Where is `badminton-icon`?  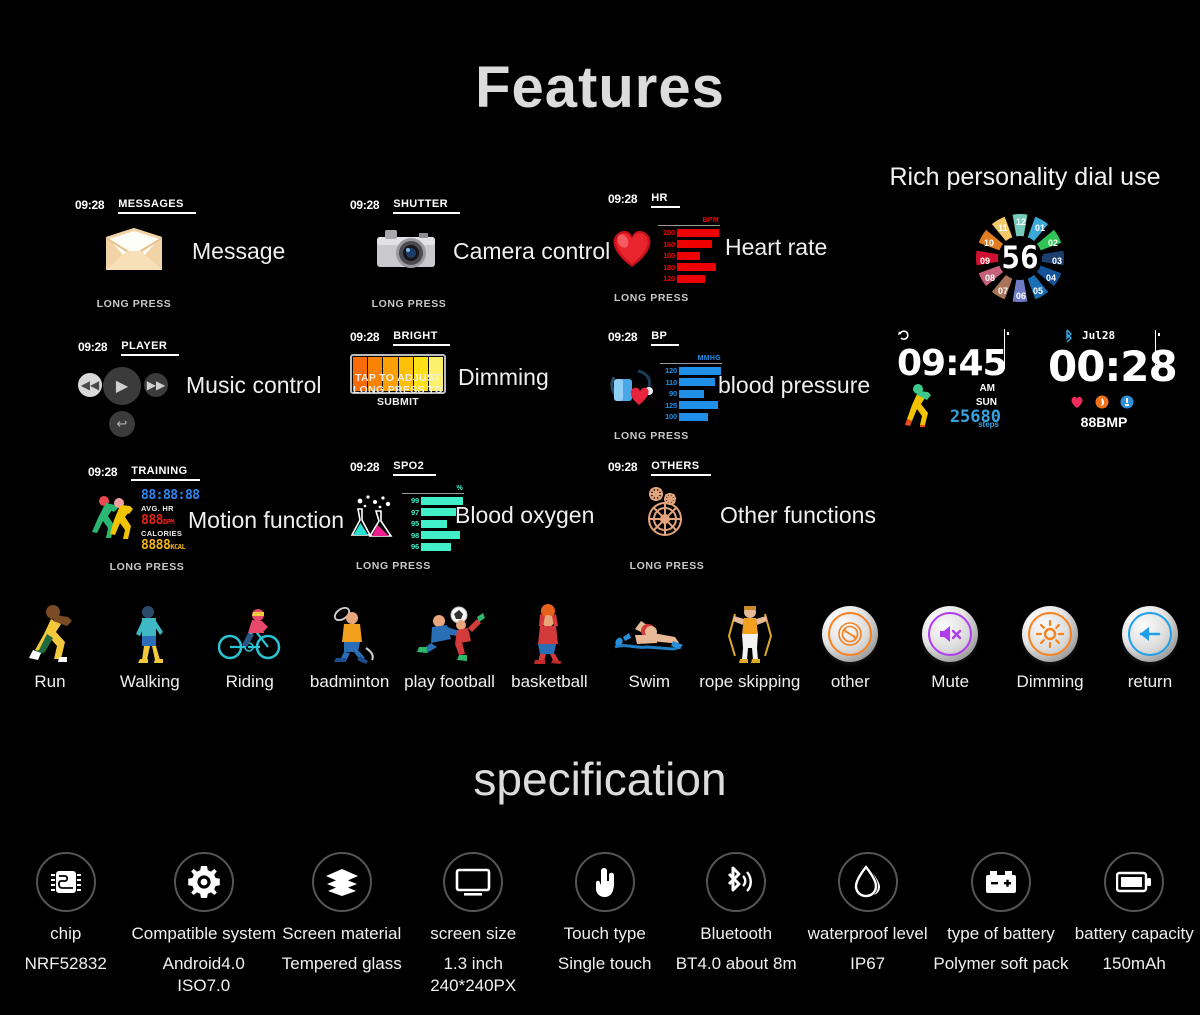
badminton-icon is located at coordinates (350, 634).